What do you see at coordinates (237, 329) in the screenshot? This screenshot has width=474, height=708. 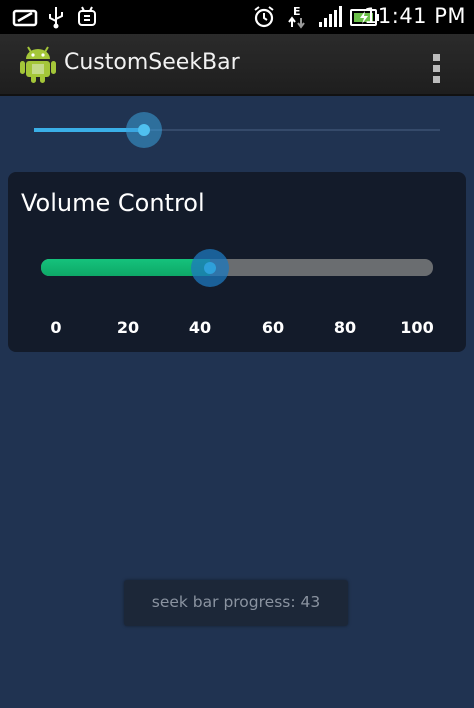 I see `volume-tick-labels: 0 20 40 60 80 100` at bounding box center [237, 329].